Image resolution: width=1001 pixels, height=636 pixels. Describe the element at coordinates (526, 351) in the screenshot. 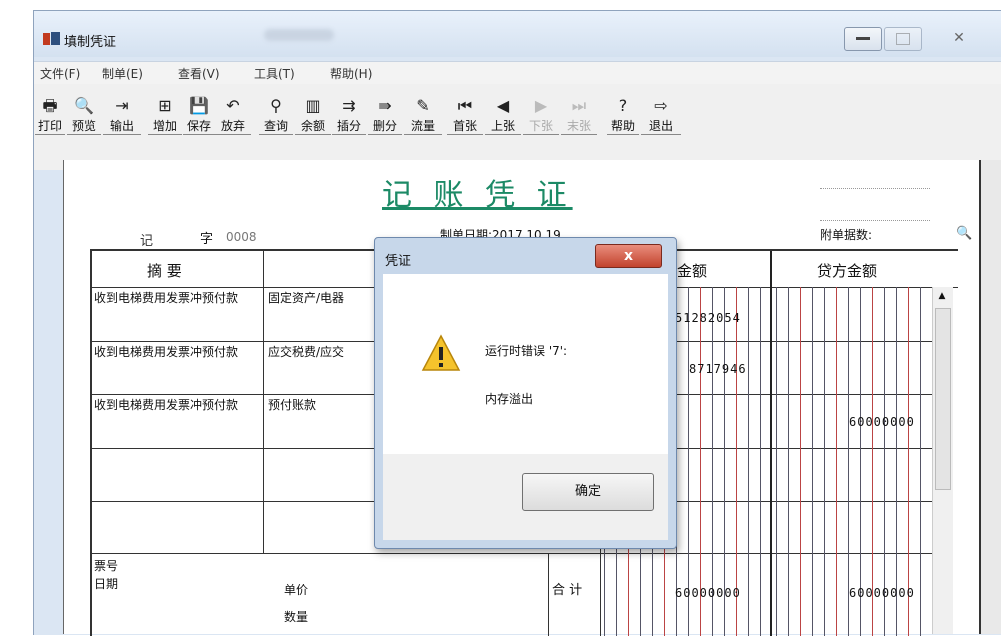

I see `error-message: 运行时错误 '7':` at that location.